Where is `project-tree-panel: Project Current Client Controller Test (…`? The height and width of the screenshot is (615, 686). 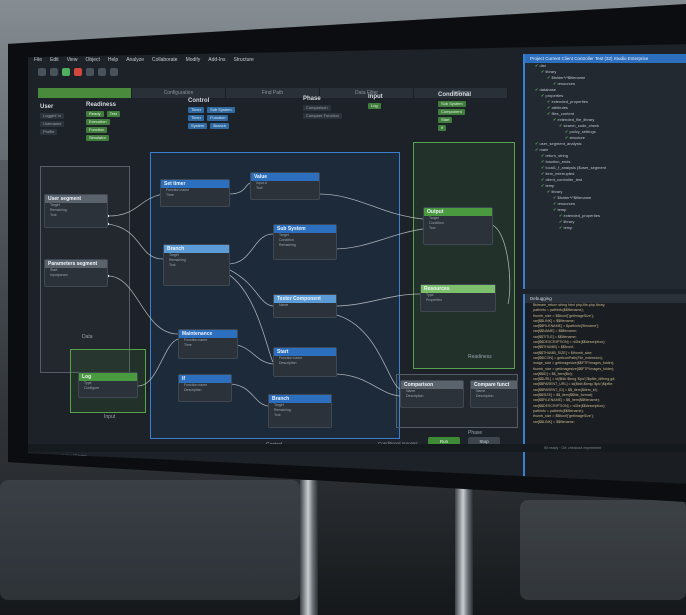 project-tree-panel: Project Current Client Controller Test (… is located at coordinates (604, 171).